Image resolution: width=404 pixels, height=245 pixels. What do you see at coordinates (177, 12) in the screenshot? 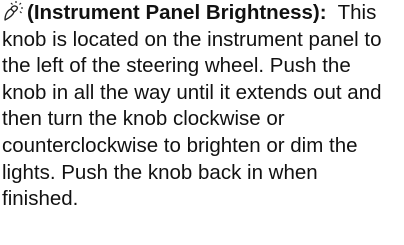
I see `paragraph-heading: (Instrument Panel Brightness):` at bounding box center [177, 12].